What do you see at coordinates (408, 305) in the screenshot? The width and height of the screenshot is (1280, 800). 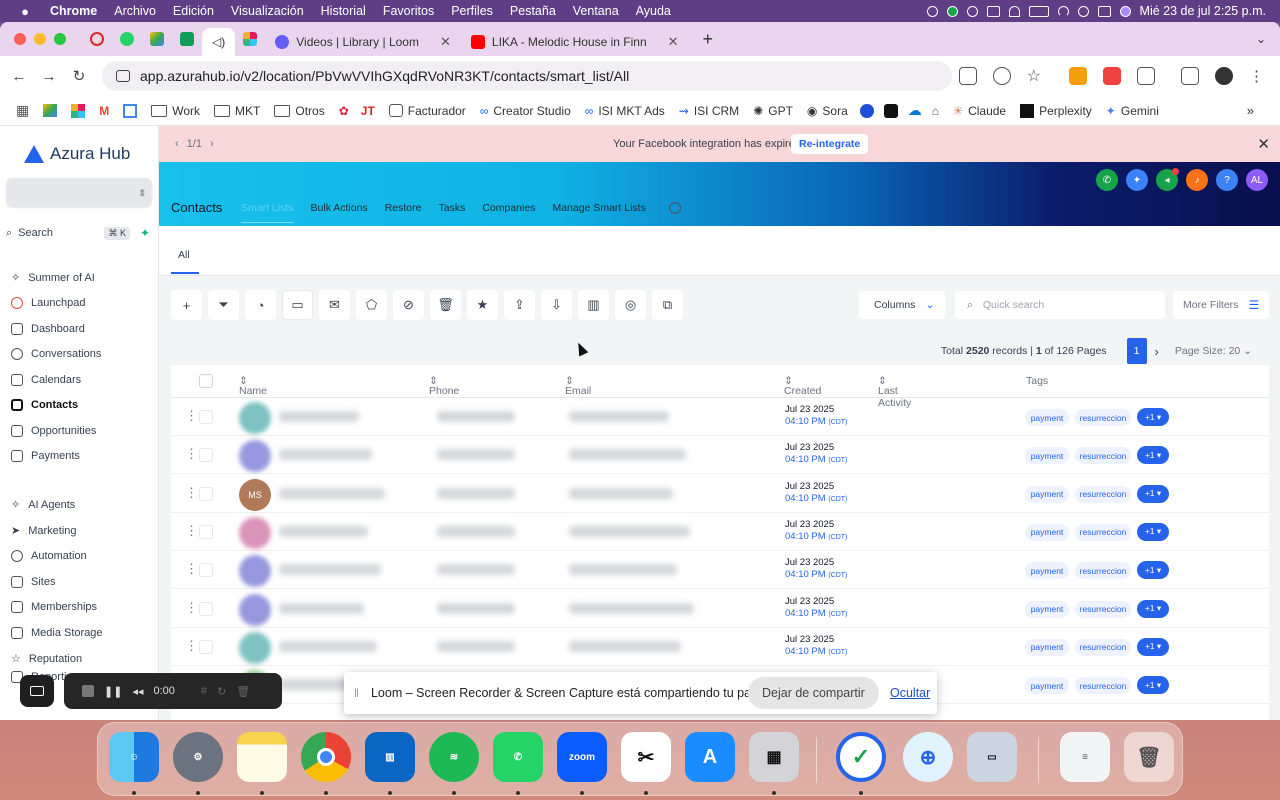 I see `remove-tag-icon: ⊘` at bounding box center [408, 305].